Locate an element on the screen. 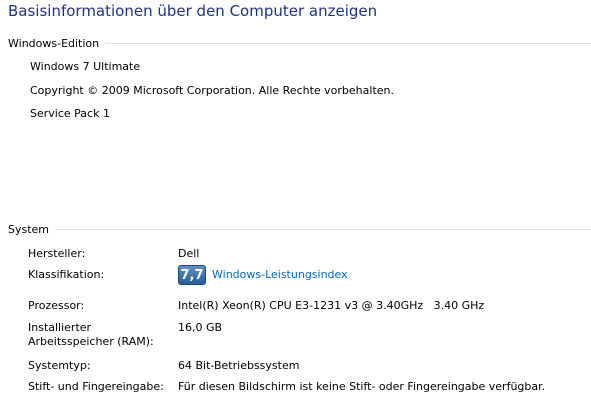 The width and height of the screenshot is (591, 409). hersteller-value: Dell is located at coordinates (189, 253).